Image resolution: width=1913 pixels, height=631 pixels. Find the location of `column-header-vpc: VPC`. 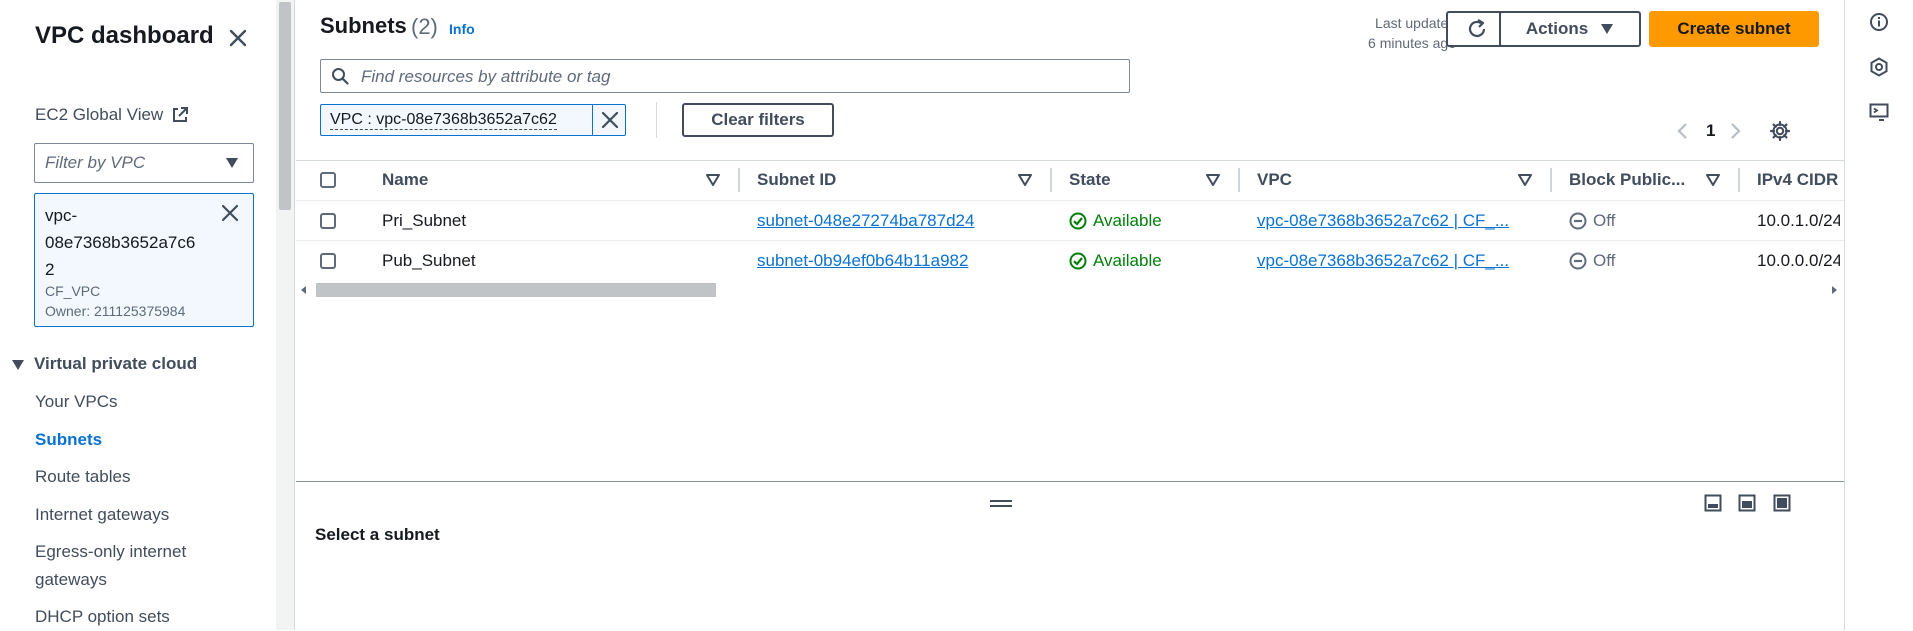

column-header-vpc: VPC is located at coordinates (1274, 180).